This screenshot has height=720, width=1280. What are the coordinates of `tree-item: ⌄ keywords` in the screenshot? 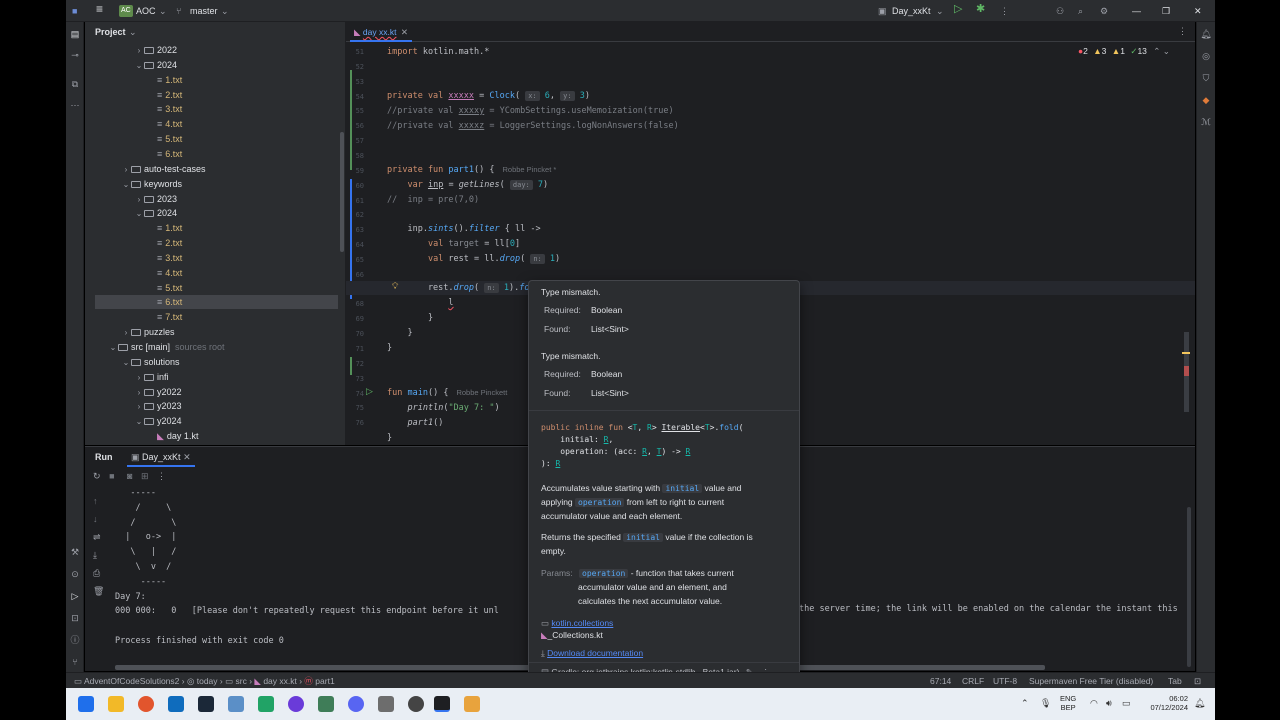 It's located at (216, 184).